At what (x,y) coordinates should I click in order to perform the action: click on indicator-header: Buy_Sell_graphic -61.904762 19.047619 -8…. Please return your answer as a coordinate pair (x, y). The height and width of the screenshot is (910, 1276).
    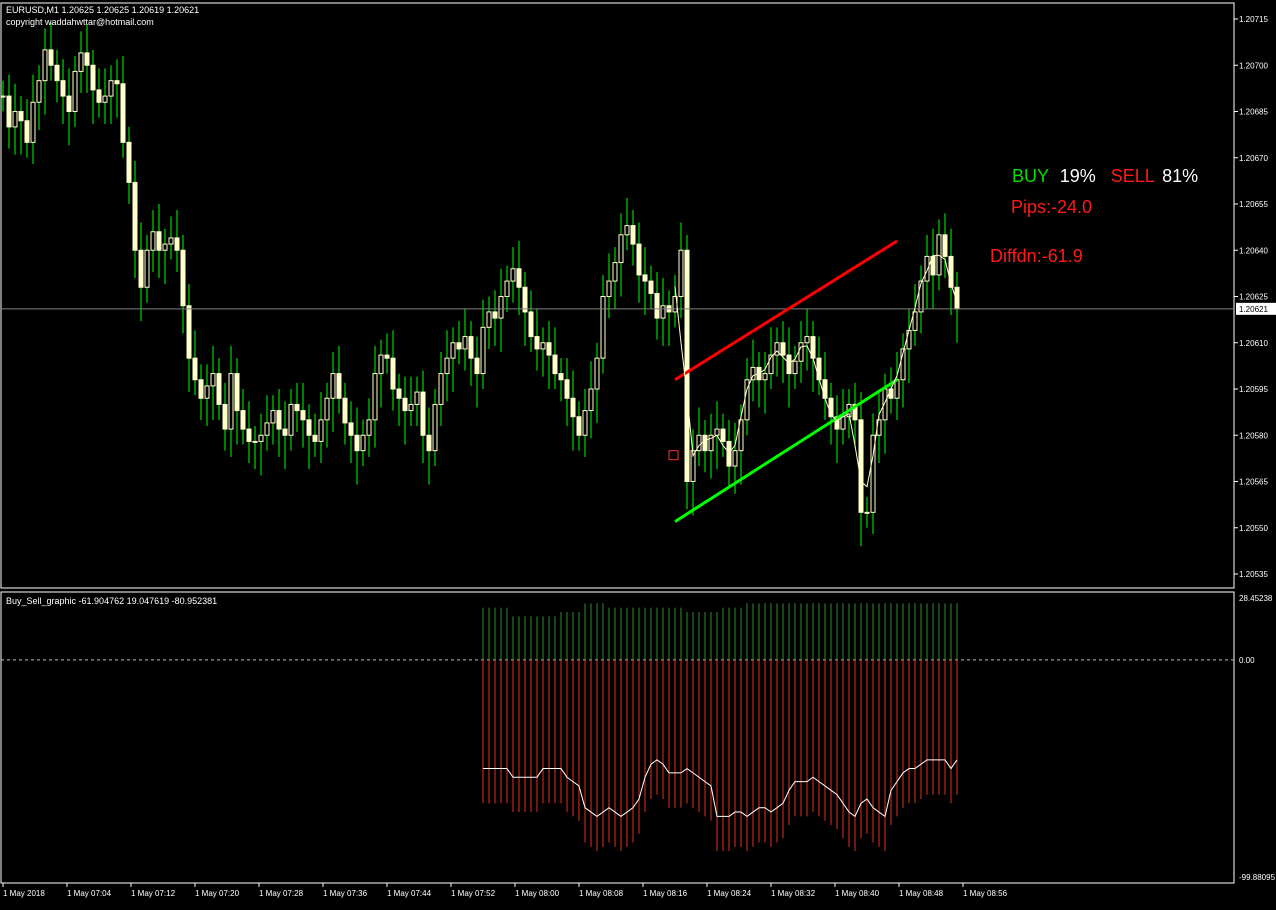
    Looking at the image, I should click on (112, 601).